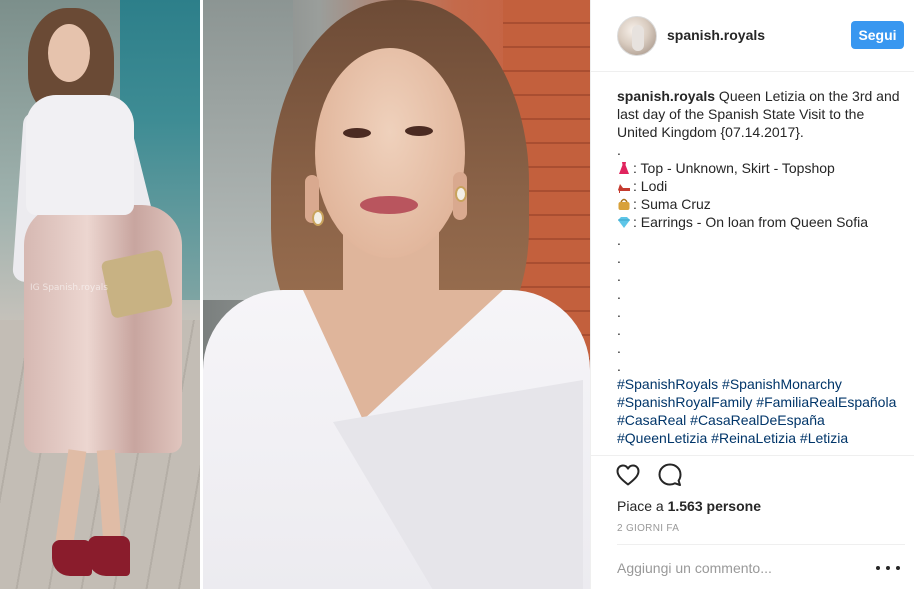  Describe the element at coordinates (761, 222) in the screenshot. I see `detail-line-earrings: : Earrings - On loan from Queen Sofia` at that location.